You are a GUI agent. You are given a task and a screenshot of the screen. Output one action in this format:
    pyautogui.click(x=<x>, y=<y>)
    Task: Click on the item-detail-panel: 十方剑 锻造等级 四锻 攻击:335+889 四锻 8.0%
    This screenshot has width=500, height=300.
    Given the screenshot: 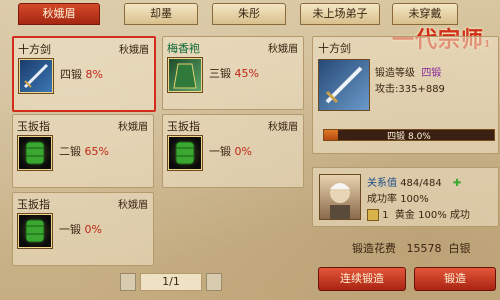 What is the action you would take?
    pyautogui.click(x=405, y=95)
    